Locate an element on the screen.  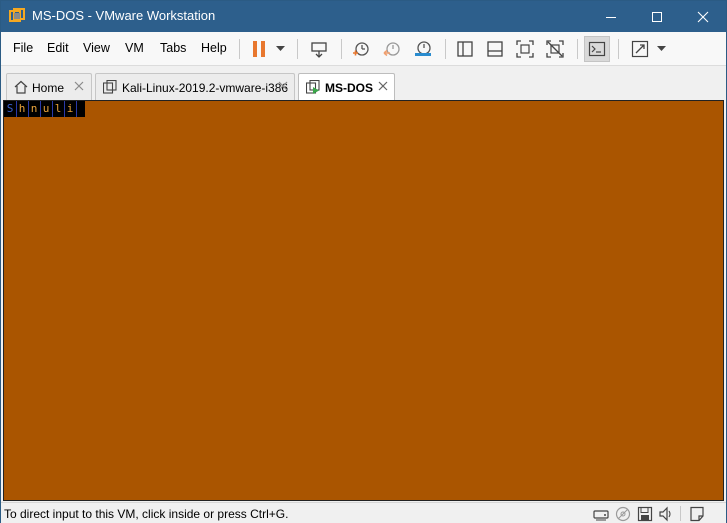
dos-screen-text-content: Shnuli is located at coordinates (41, 109).